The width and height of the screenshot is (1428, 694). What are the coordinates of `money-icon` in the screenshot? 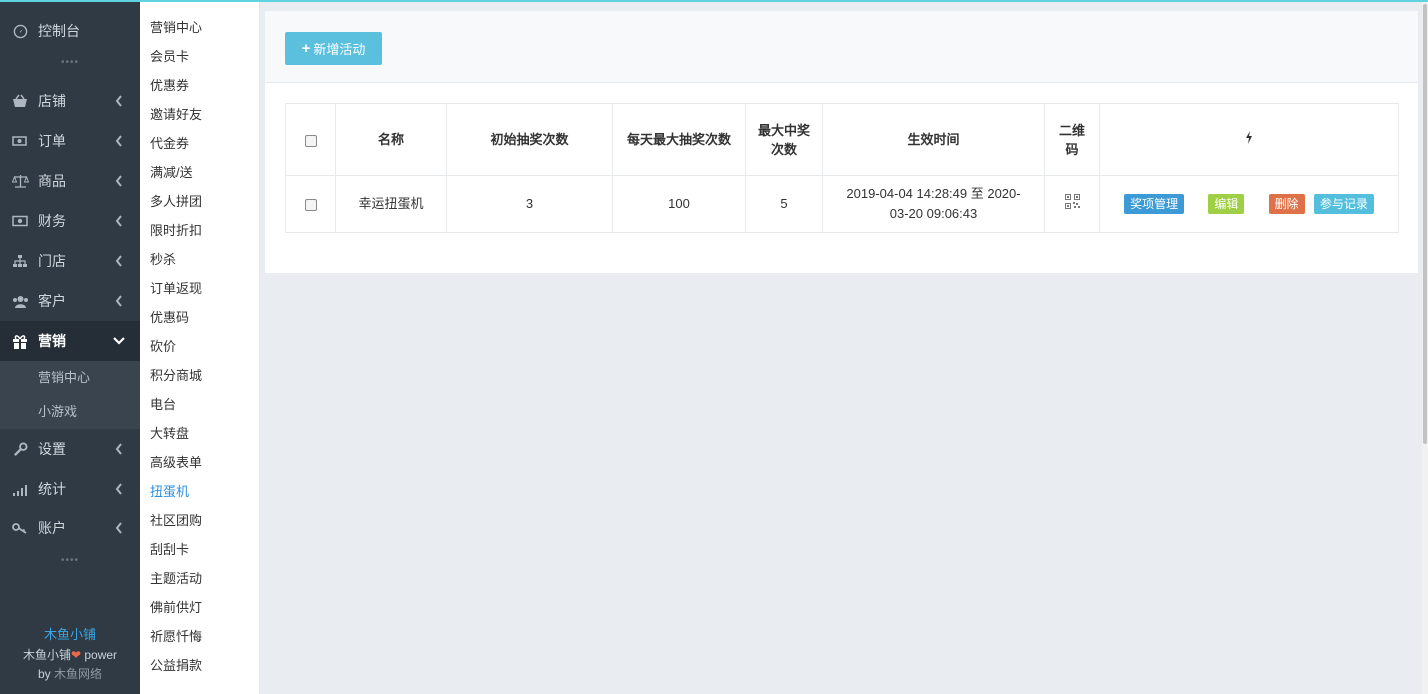 It's located at (20, 141).